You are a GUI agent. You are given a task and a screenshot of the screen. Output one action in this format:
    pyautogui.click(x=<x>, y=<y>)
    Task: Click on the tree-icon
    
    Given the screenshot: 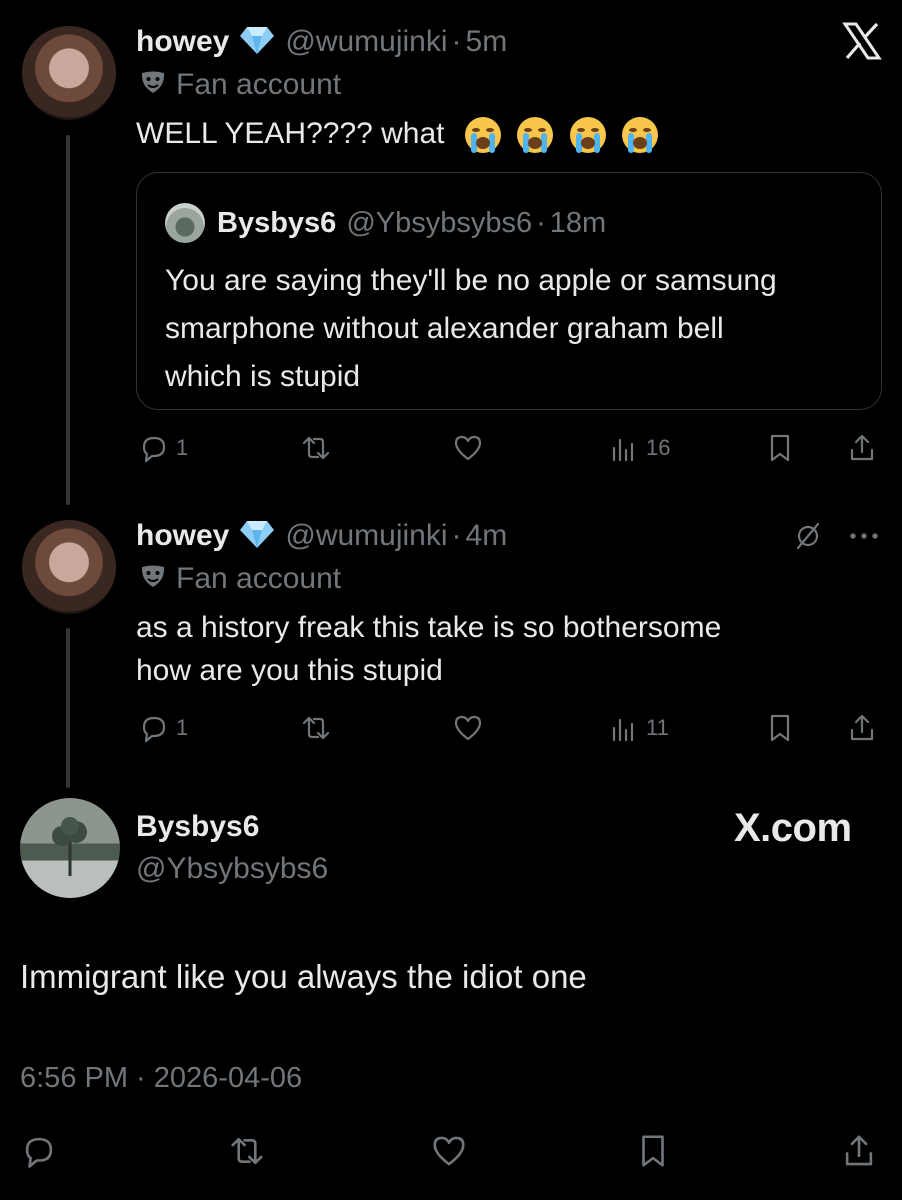 What is the action you would take?
    pyautogui.click(x=69, y=846)
    